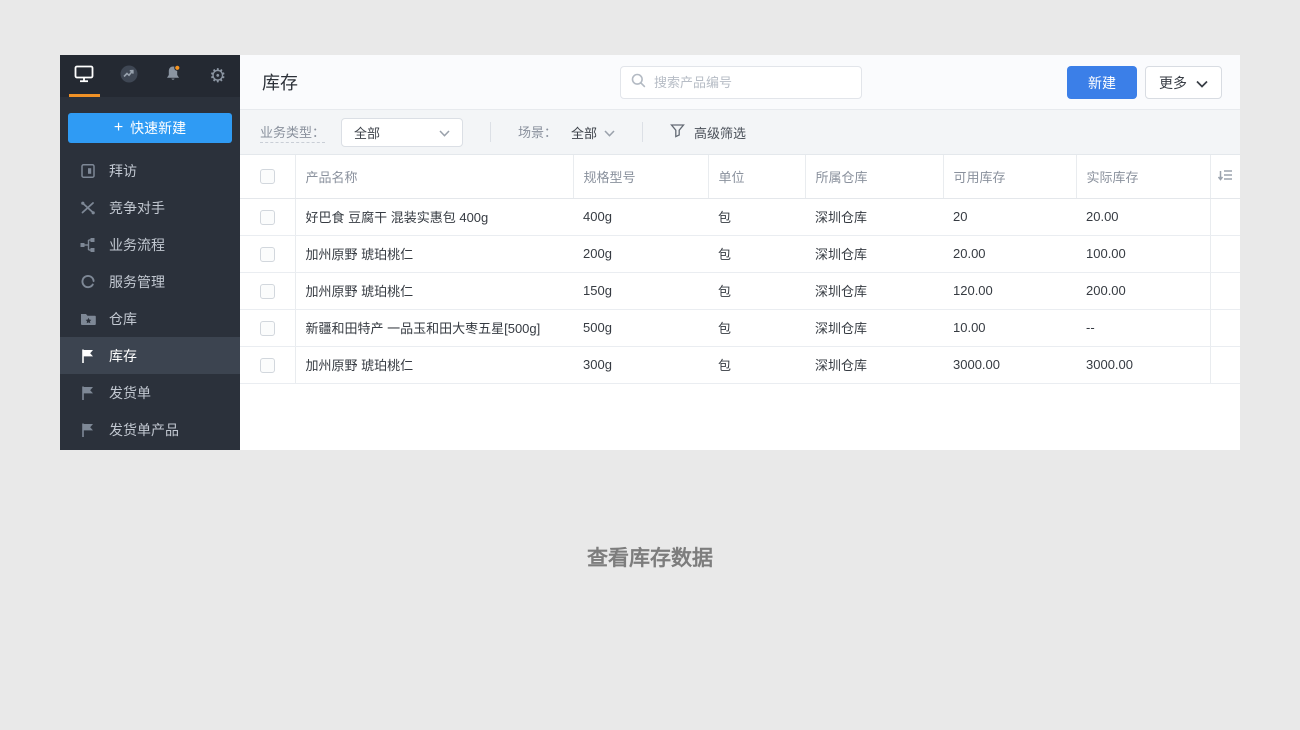 The image size is (1300, 730). Describe the element at coordinates (1009, 291) in the screenshot. I see `cell-available: 120.00` at that location.